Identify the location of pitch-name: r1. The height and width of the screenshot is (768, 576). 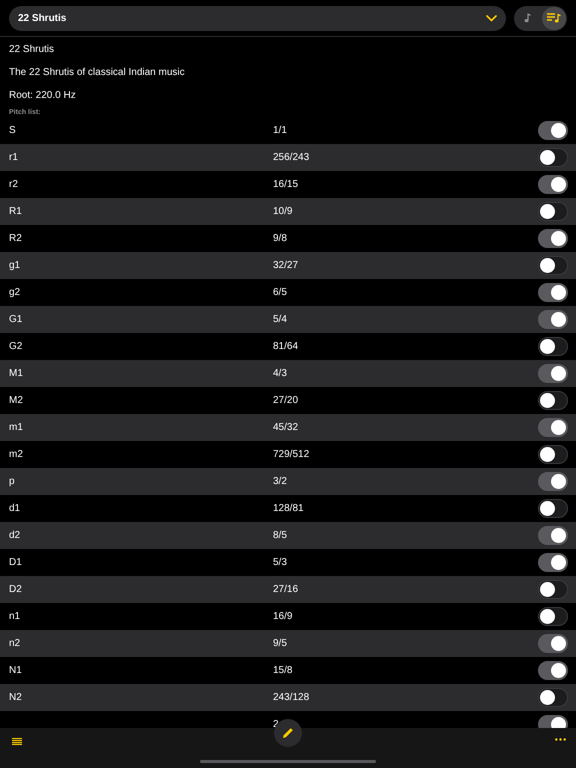
(13, 157).